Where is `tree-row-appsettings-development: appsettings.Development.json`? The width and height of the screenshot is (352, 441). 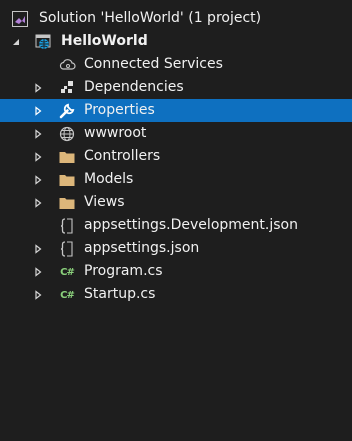
tree-row-appsettings-development: appsettings.Development.json is located at coordinates (176, 225).